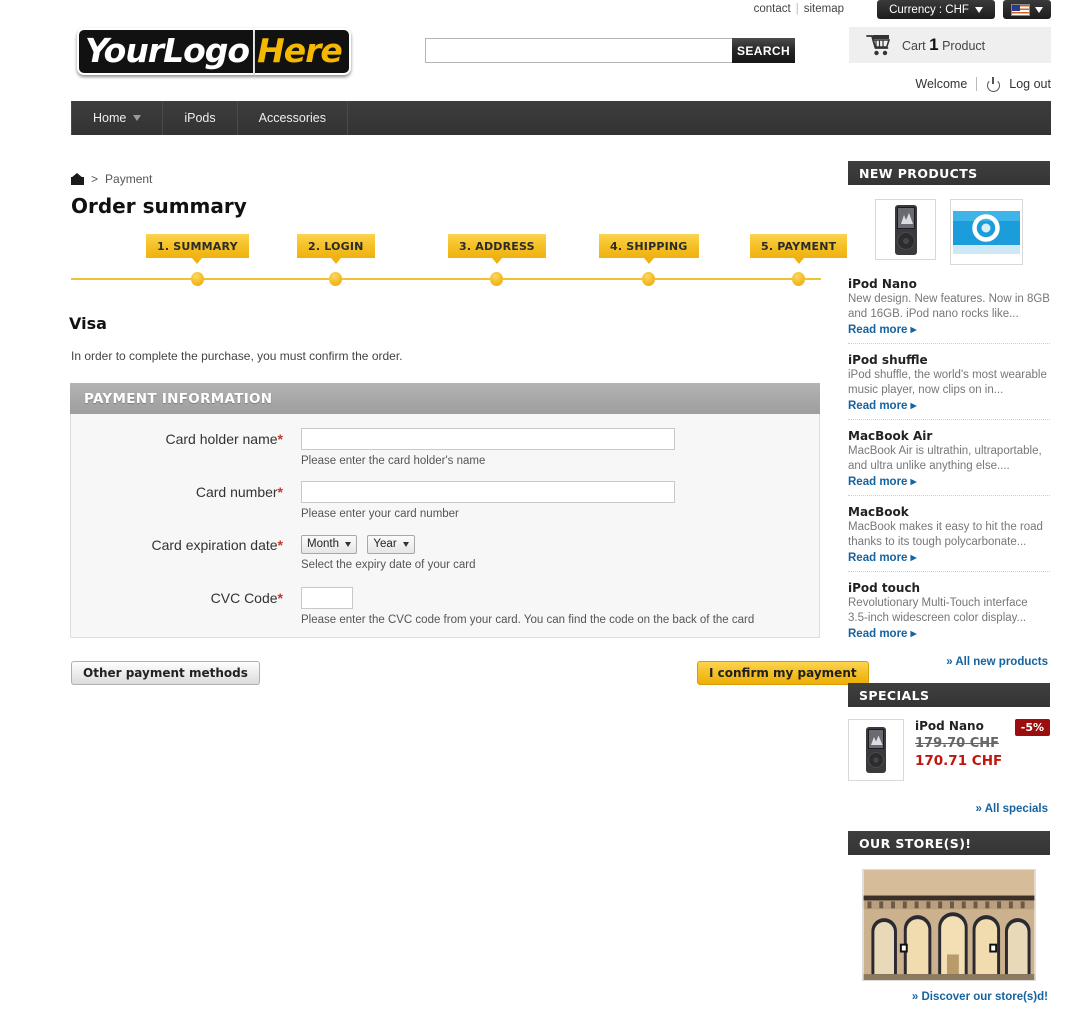 This screenshot has width=1092, height=1031. I want to click on step-payment: 5. PAYMENT, so click(799, 260).